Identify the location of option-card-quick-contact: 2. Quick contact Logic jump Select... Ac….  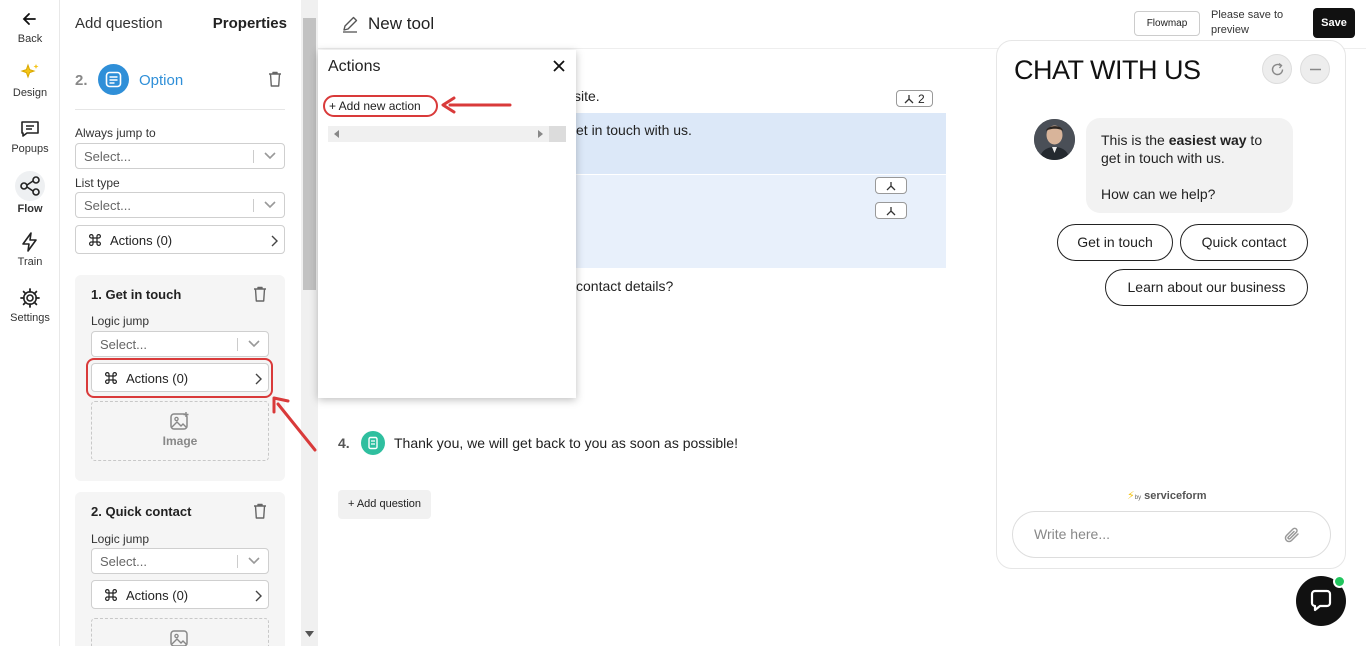
(180, 569).